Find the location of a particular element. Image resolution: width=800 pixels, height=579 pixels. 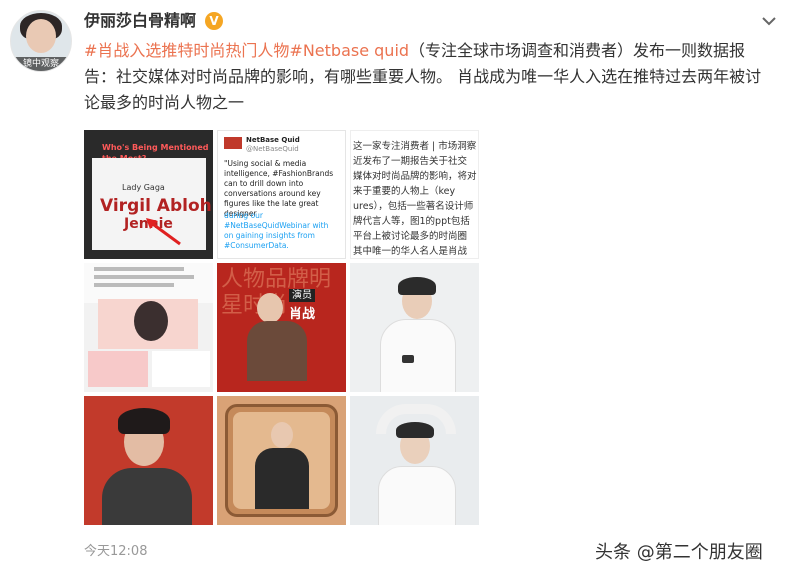

chevron-down-icon is located at coordinates (769, 21).